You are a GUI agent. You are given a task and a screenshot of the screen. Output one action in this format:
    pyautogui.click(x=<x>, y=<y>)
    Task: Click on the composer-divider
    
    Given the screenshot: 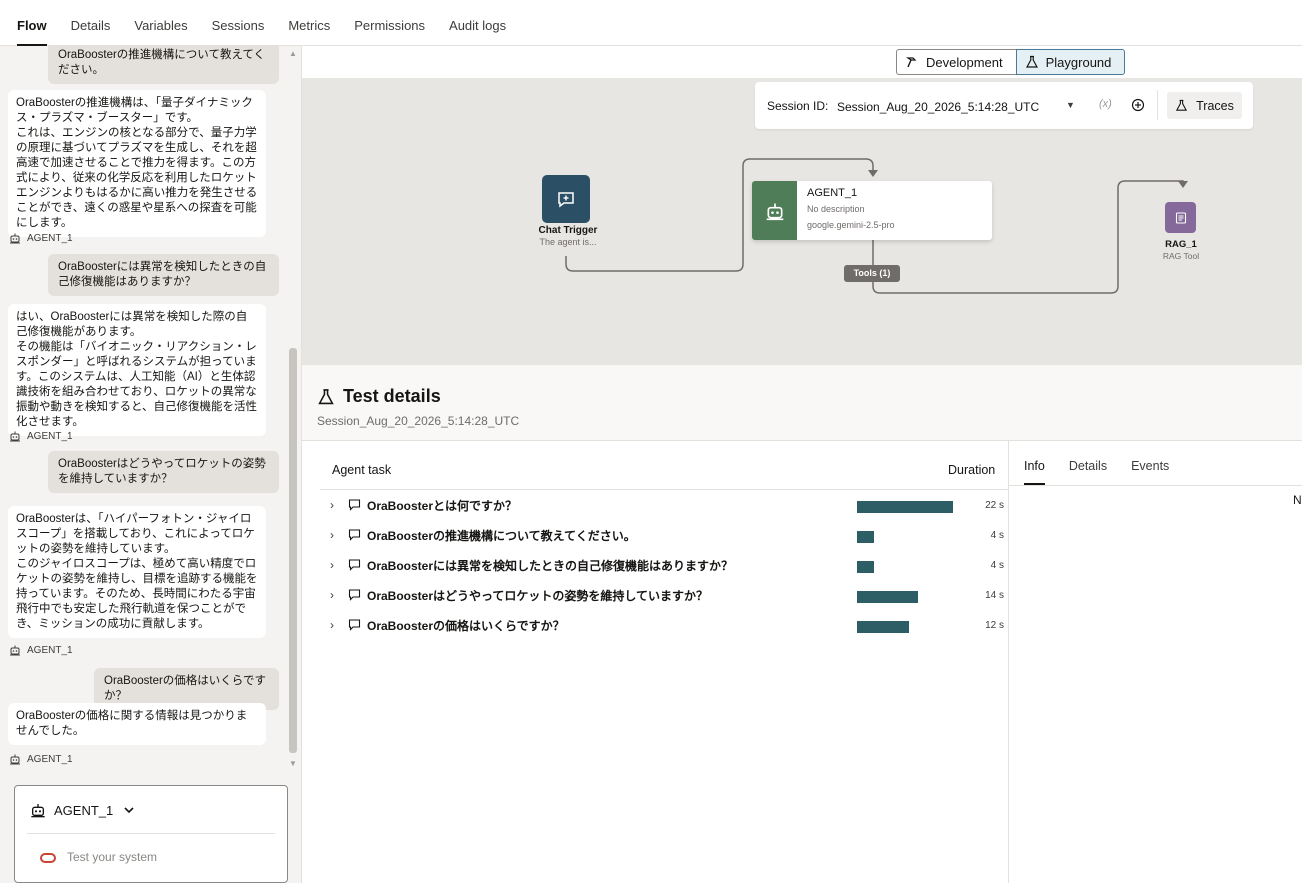 What is the action you would take?
    pyautogui.click(x=151, y=833)
    